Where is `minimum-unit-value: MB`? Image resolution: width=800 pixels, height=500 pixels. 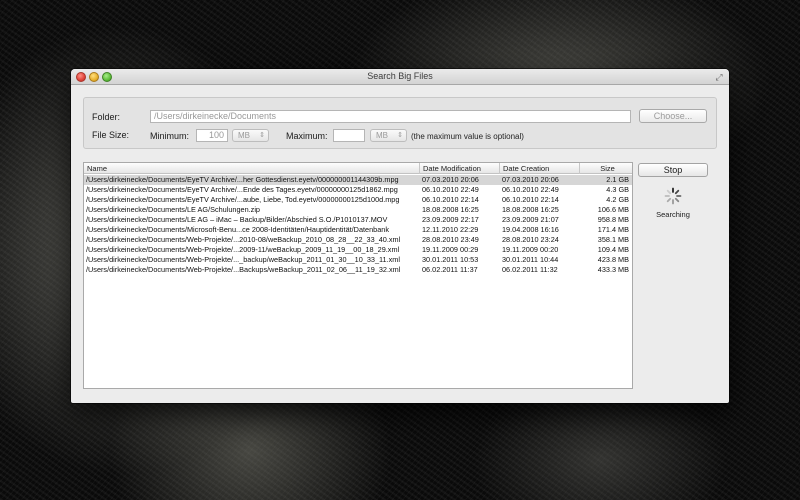 minimum-unit-value: MB is located at coordinates (244, 135).